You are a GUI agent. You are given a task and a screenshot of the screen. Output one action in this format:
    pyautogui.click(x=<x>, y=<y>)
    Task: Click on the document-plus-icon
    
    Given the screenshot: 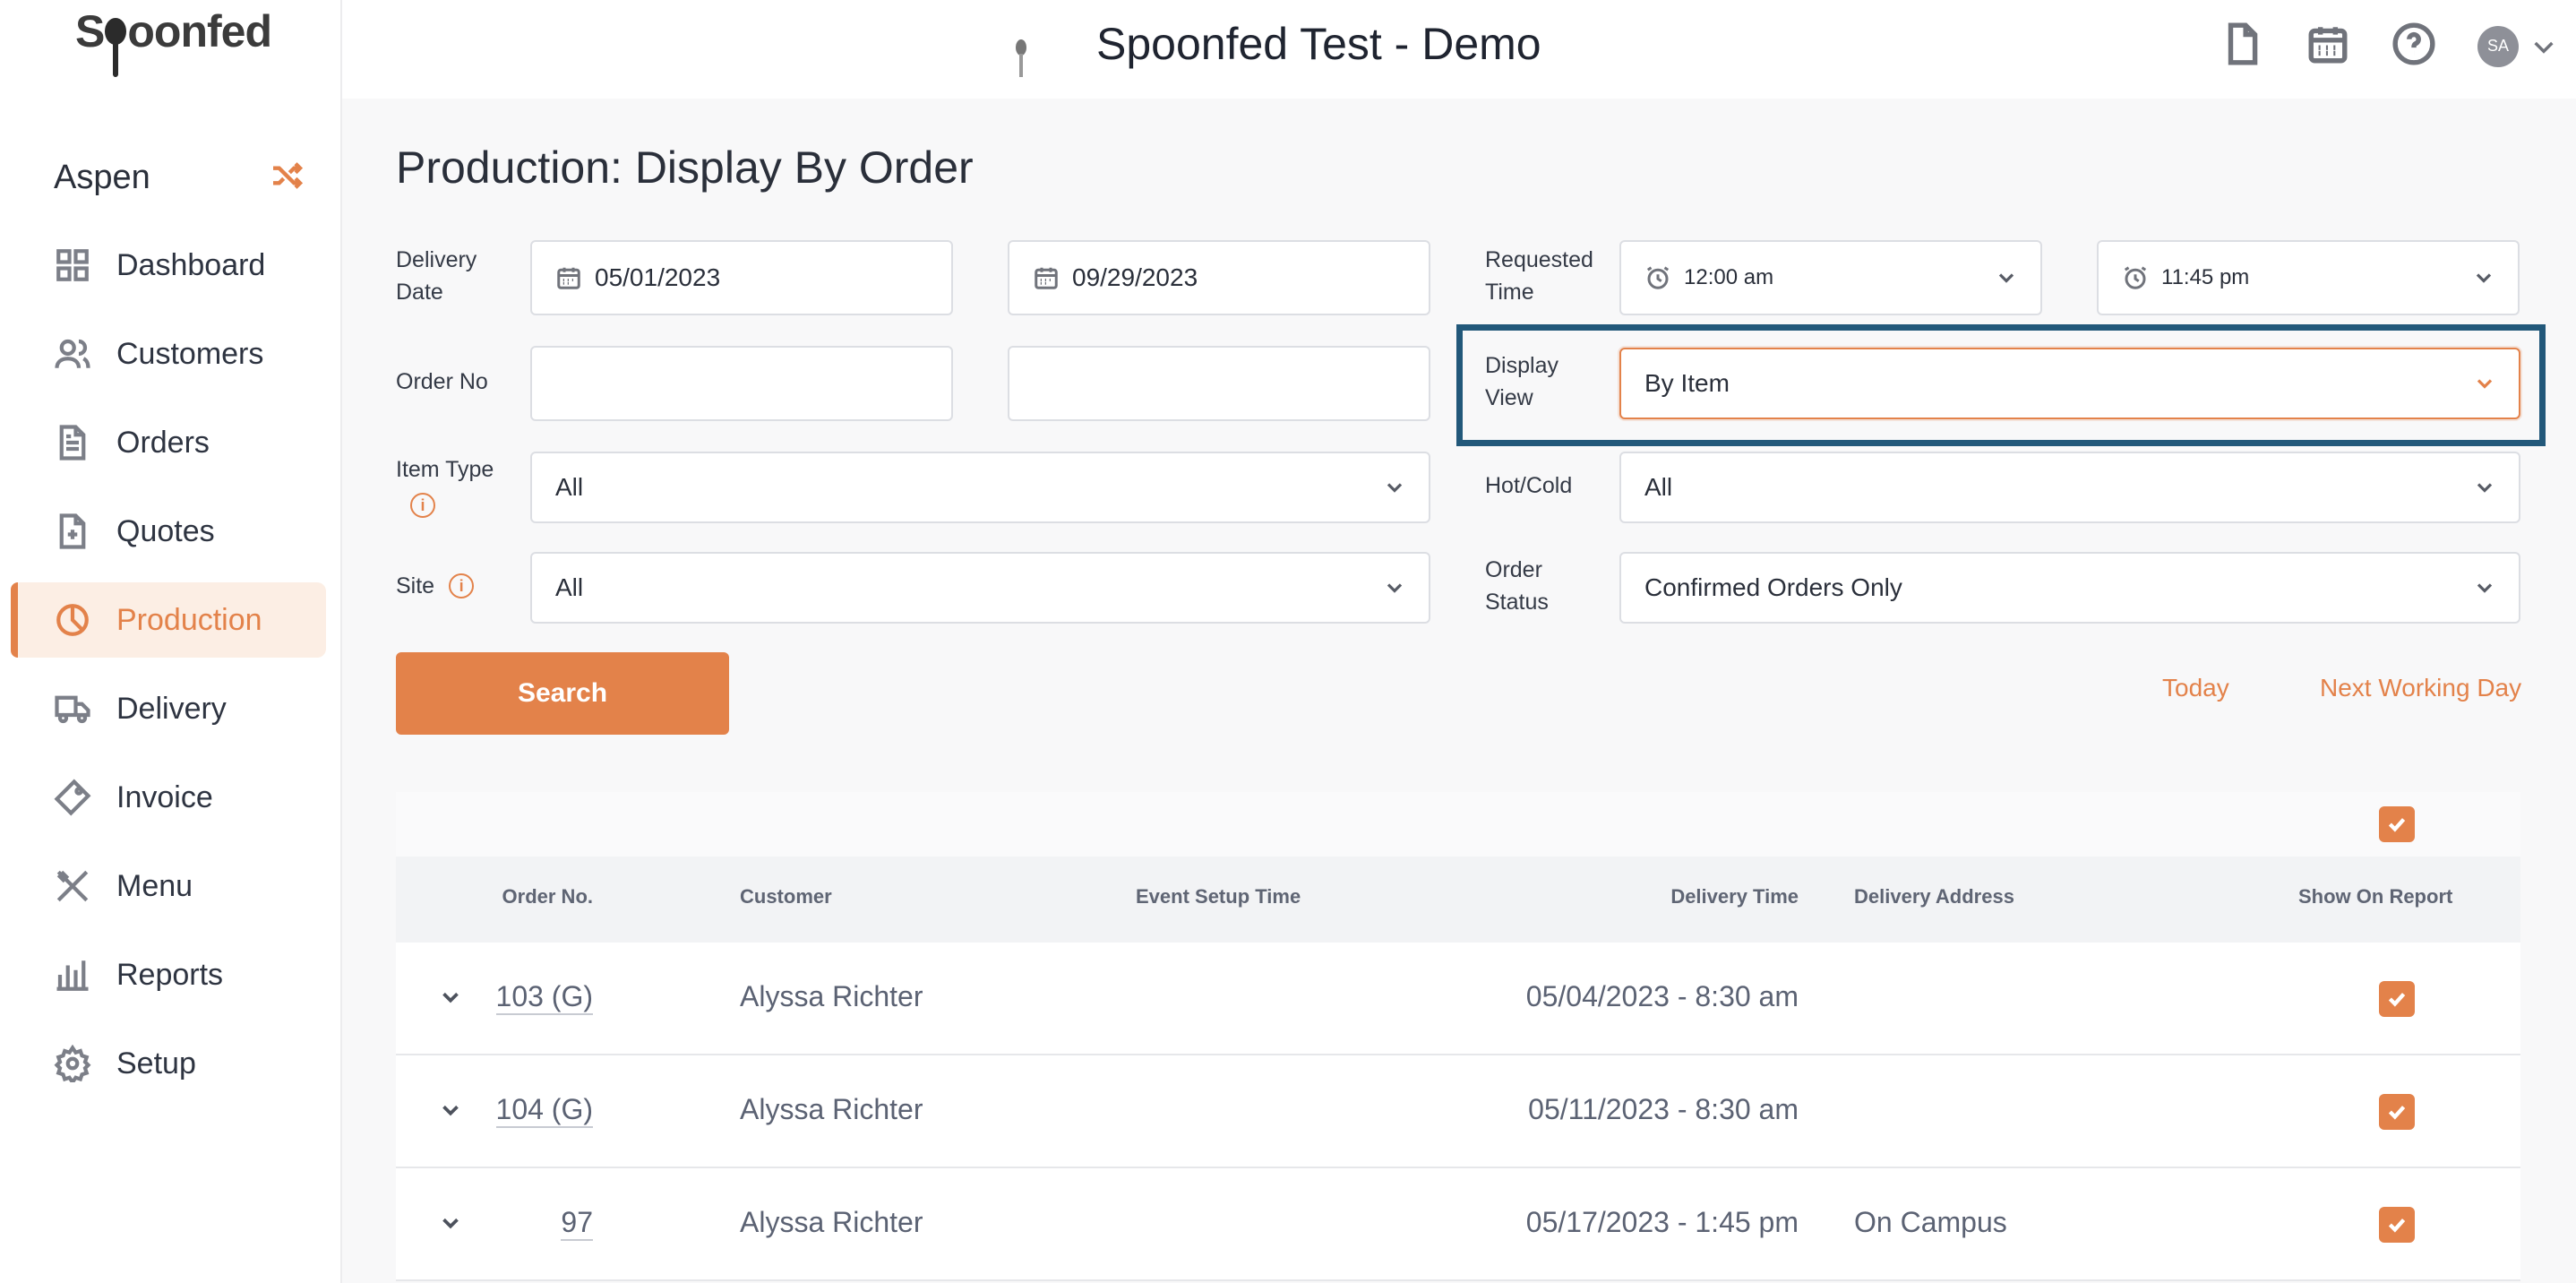 What is the action you would take?
    pyautogui.click(x=72, y=531)
    